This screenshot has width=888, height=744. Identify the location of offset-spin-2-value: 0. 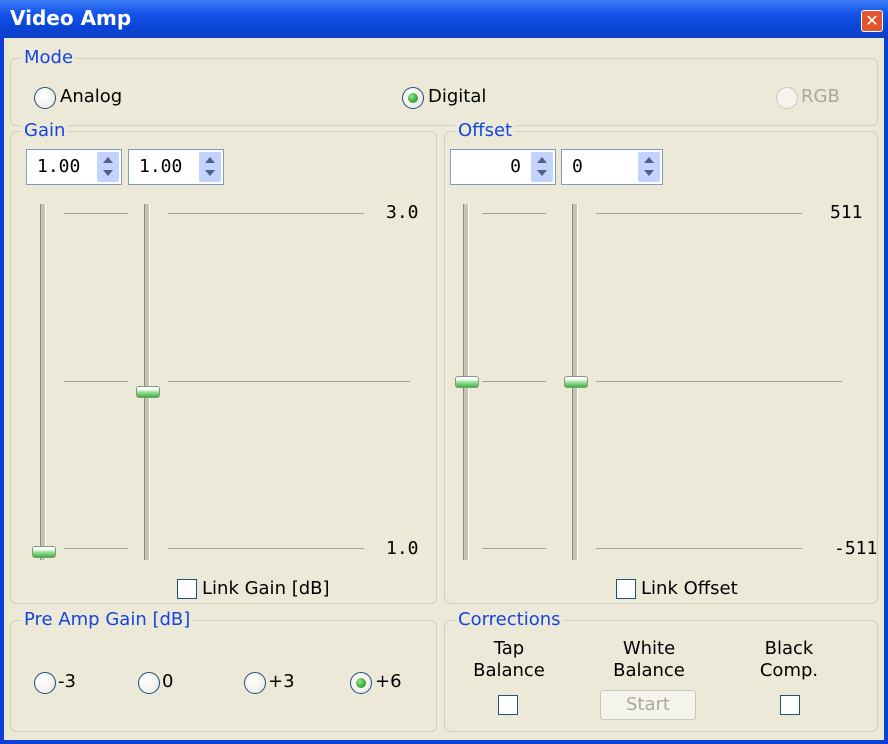
(577, 166).